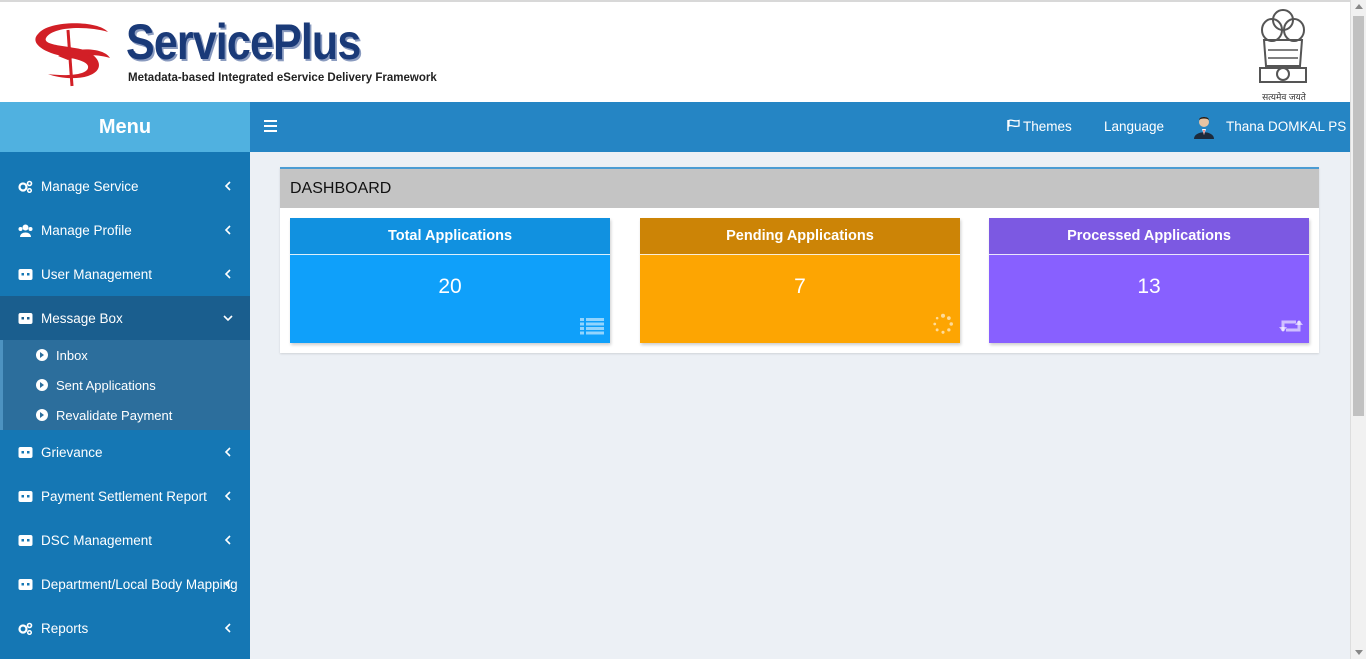  I want to click on sidebar-item-manage-profile: Manage Profile, so click(125, 230).